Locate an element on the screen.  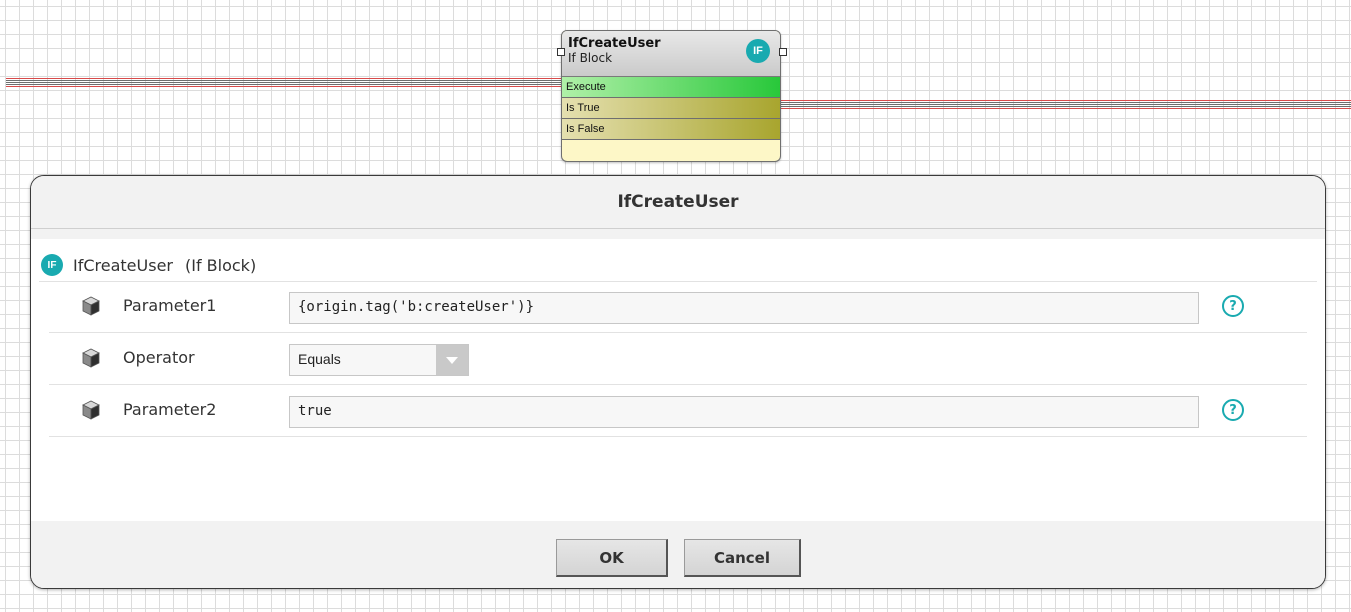
property-row-parameter2: Parameter2 true ? is located at coordinates (678, 411).